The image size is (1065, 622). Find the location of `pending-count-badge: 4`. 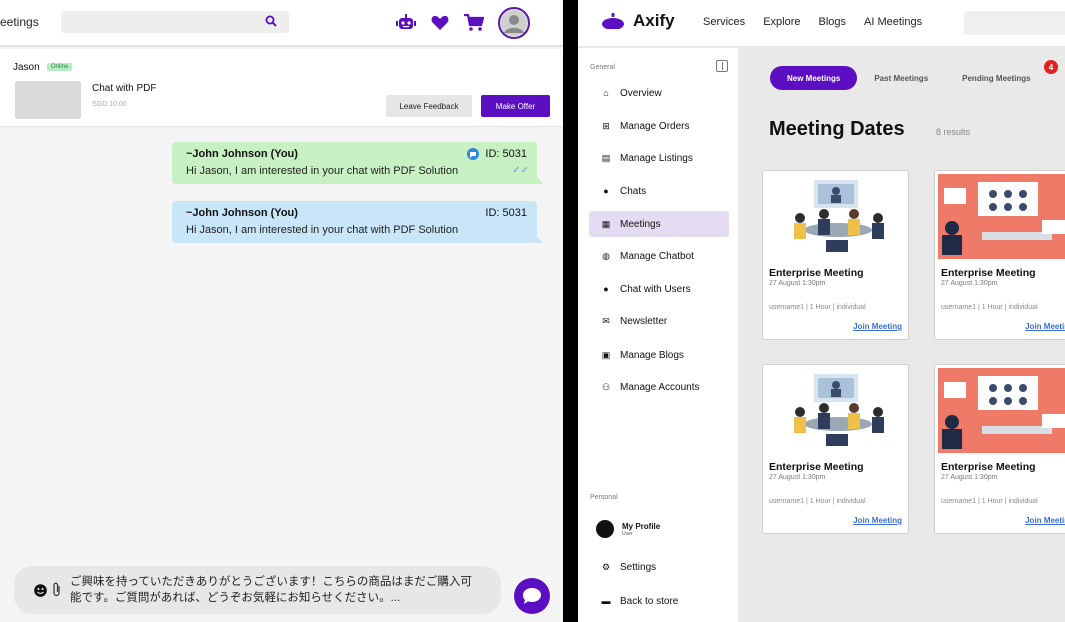

pending-count-badge: 4 is located at coordinates (1051, 67).